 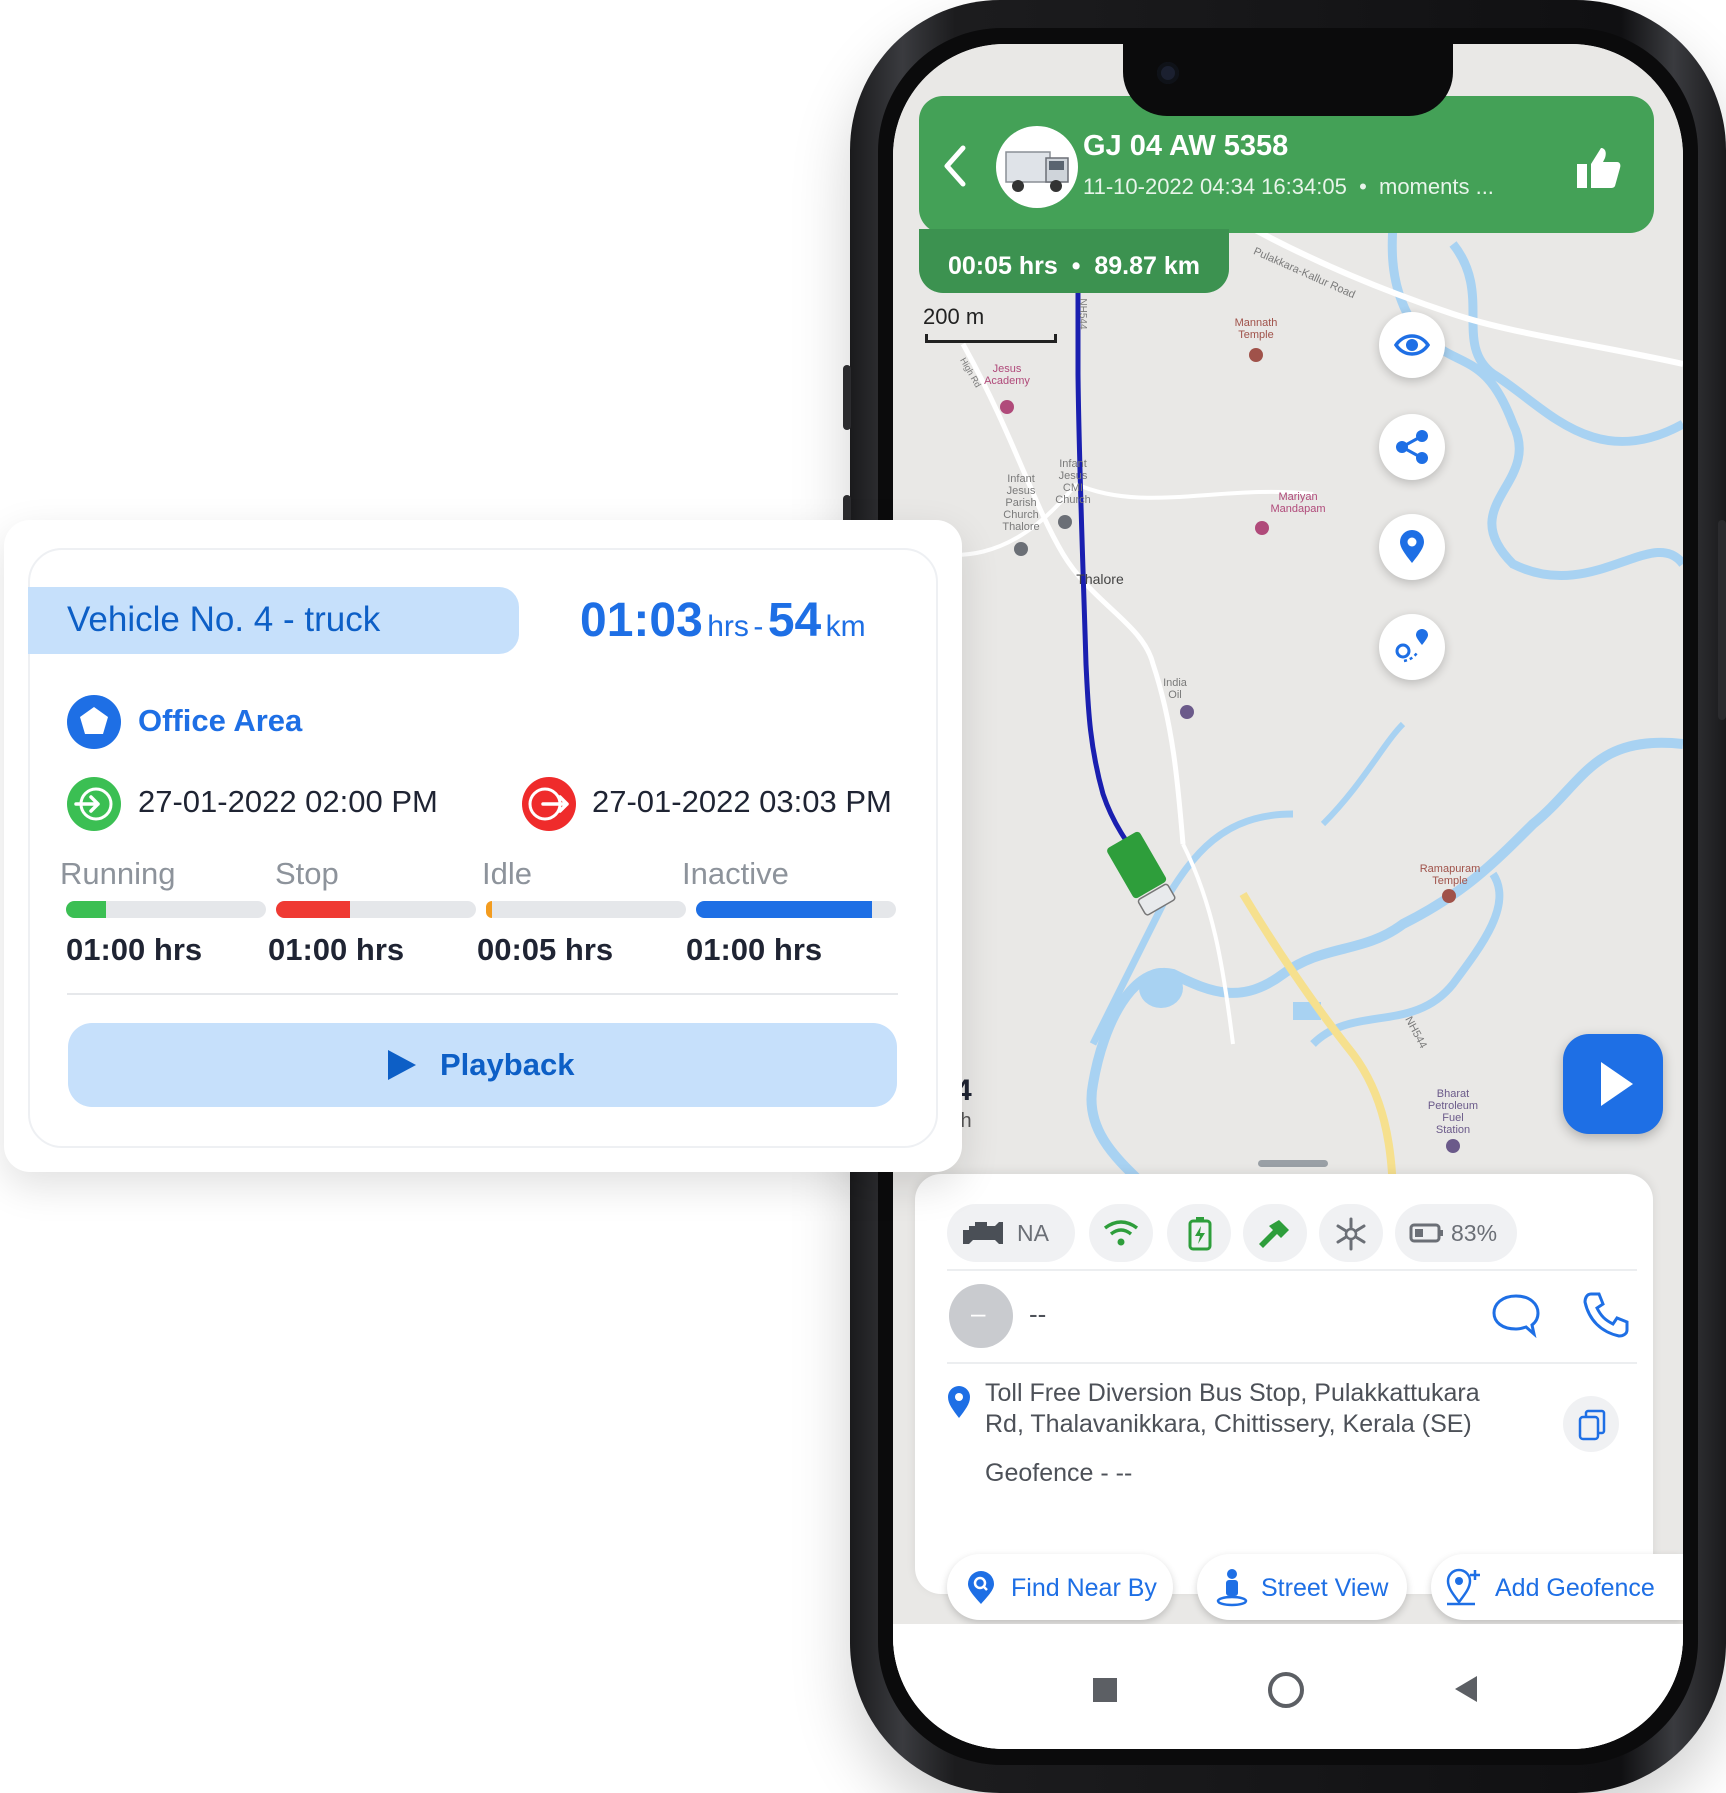 I want to click on snowflake-icon, so click(x=1351, y=1234).